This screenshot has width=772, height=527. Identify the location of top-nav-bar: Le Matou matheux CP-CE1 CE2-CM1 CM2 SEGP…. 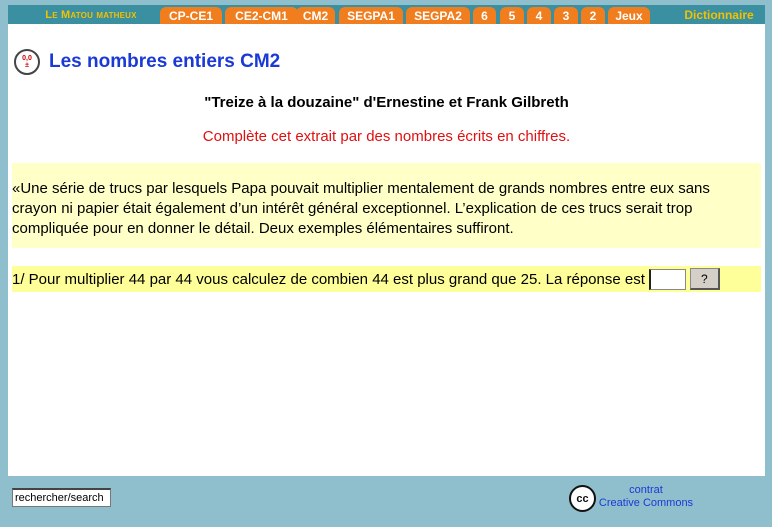
(386, 14).